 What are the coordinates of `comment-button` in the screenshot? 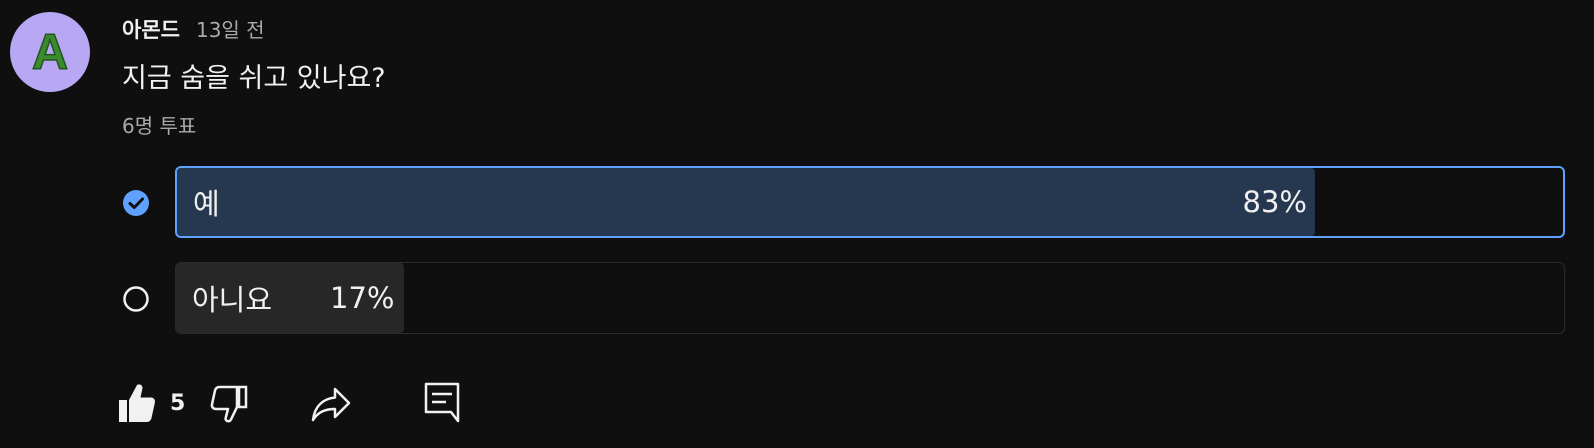 It's located at (442, 403).